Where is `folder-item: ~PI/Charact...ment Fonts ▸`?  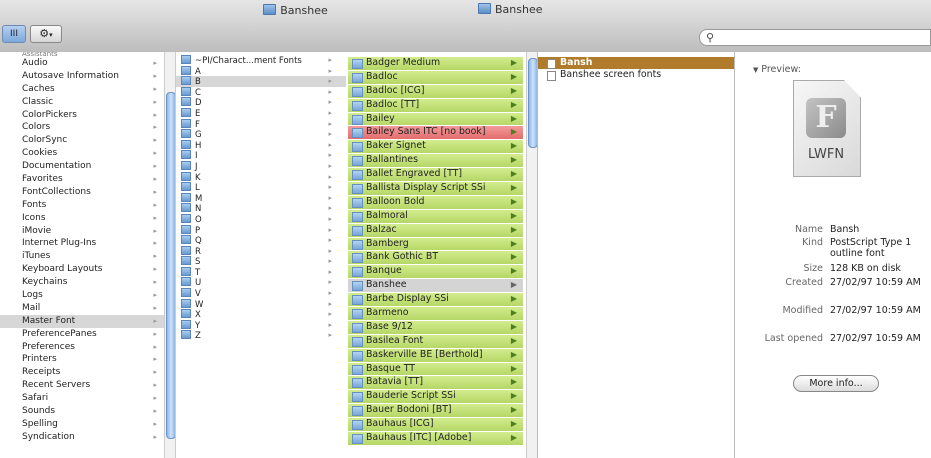 folder-item: ~PI/Charact...ment Fonts ▸ is located at coordinates (261, 60).